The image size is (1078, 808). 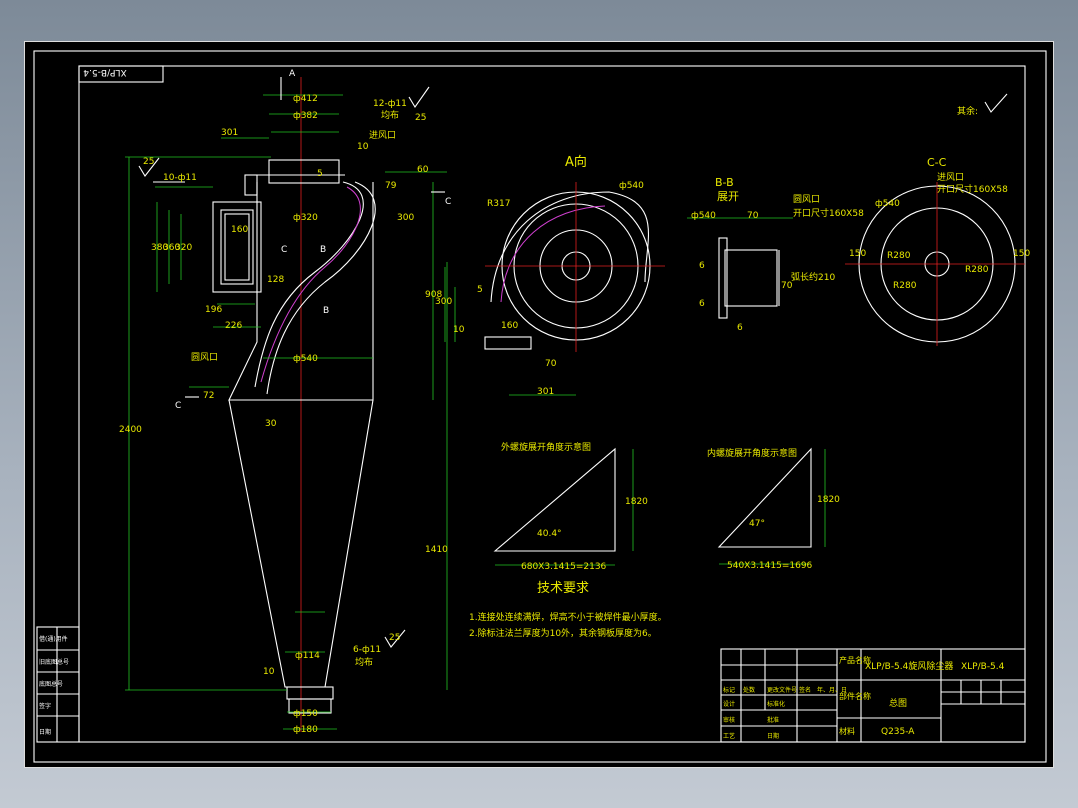 I want to click on view-bb-6b: 6, so click(x=702, y=304).